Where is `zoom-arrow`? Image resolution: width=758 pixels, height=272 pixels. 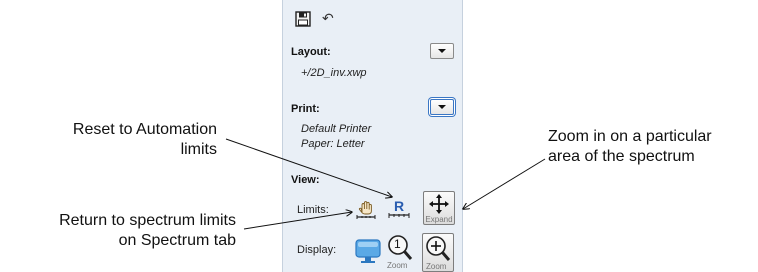
zoom-arrow is located at coordinates (504, 183).